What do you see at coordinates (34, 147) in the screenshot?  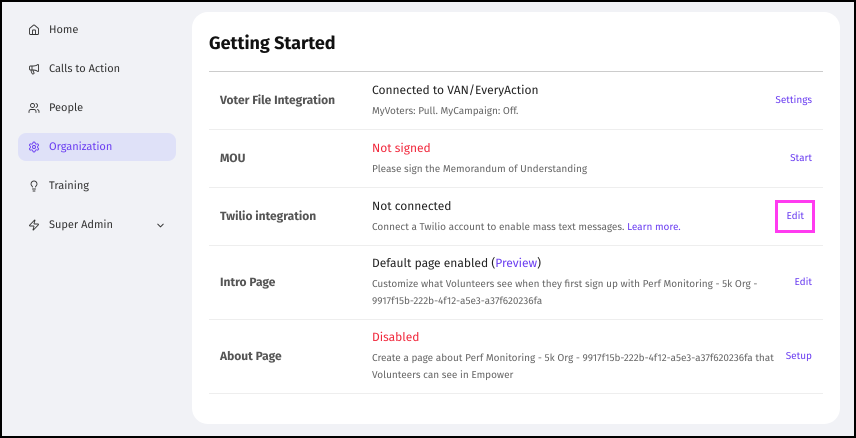 I see `settings-icon` at bounding box center [34, 147].